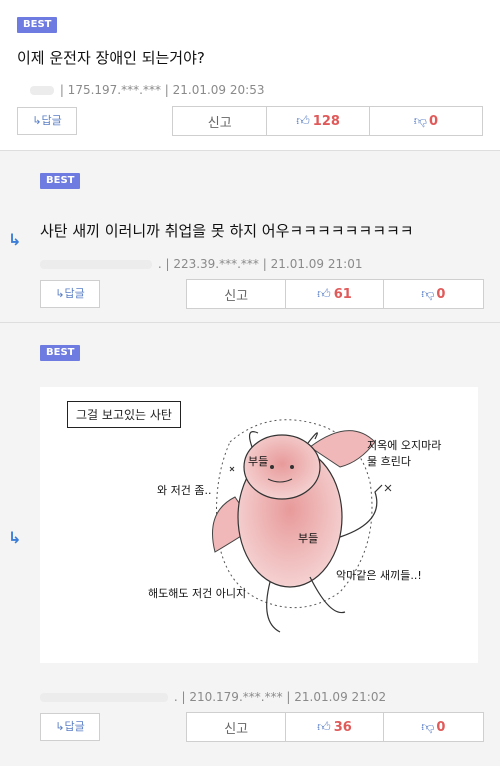 The height and width of the screenshot is (766, 500). Describe the element at coordinates (342, 727) in the screenshot. I see `like-count: 36` at that location.